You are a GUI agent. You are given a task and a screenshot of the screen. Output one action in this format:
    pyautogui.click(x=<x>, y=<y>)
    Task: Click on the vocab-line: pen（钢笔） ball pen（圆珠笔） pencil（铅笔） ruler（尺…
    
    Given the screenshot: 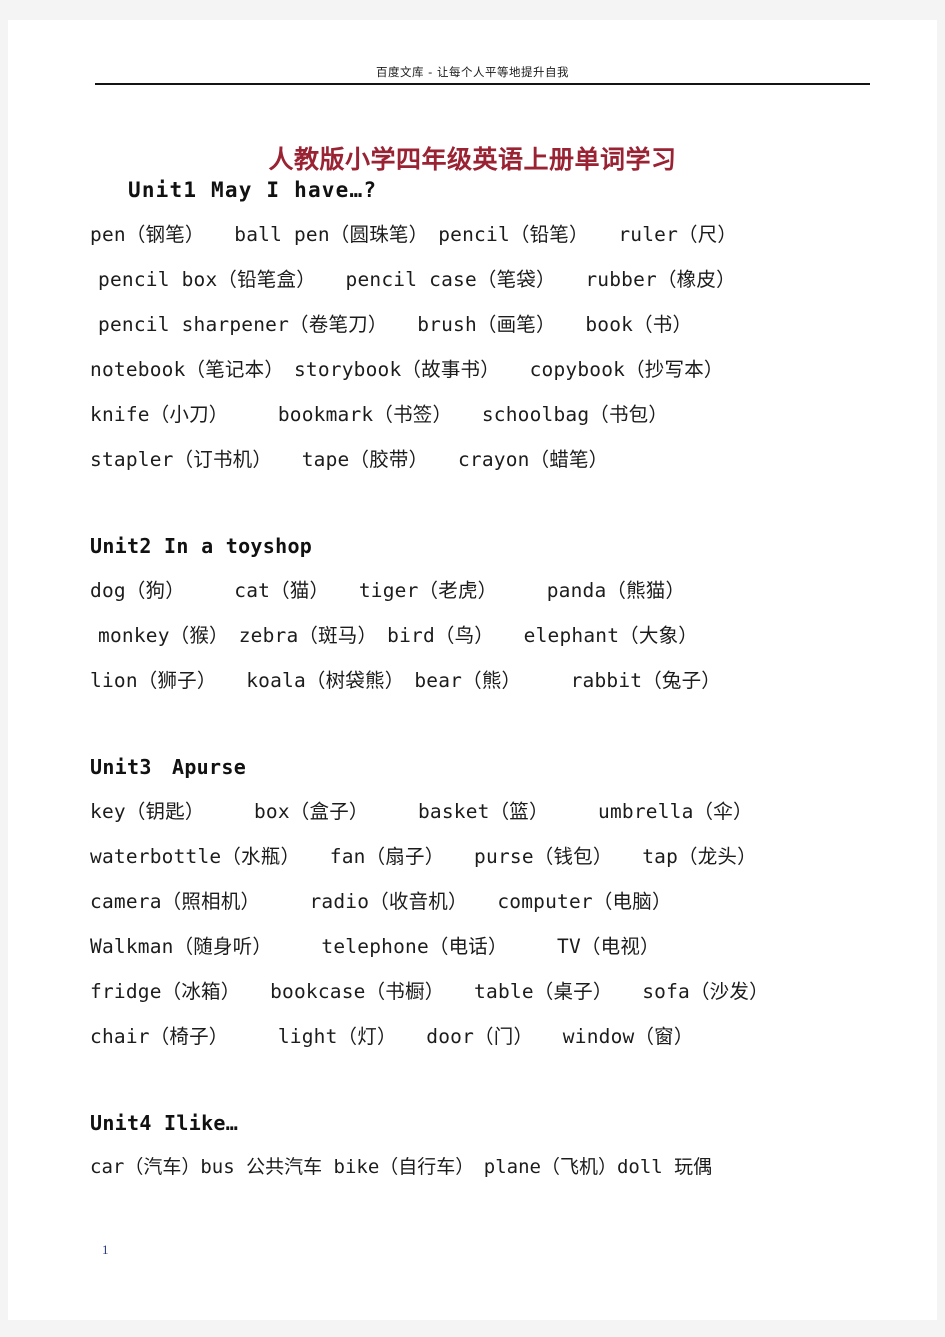 What is the action you would take?
    pyautogui.click(x=414, y=234)
    